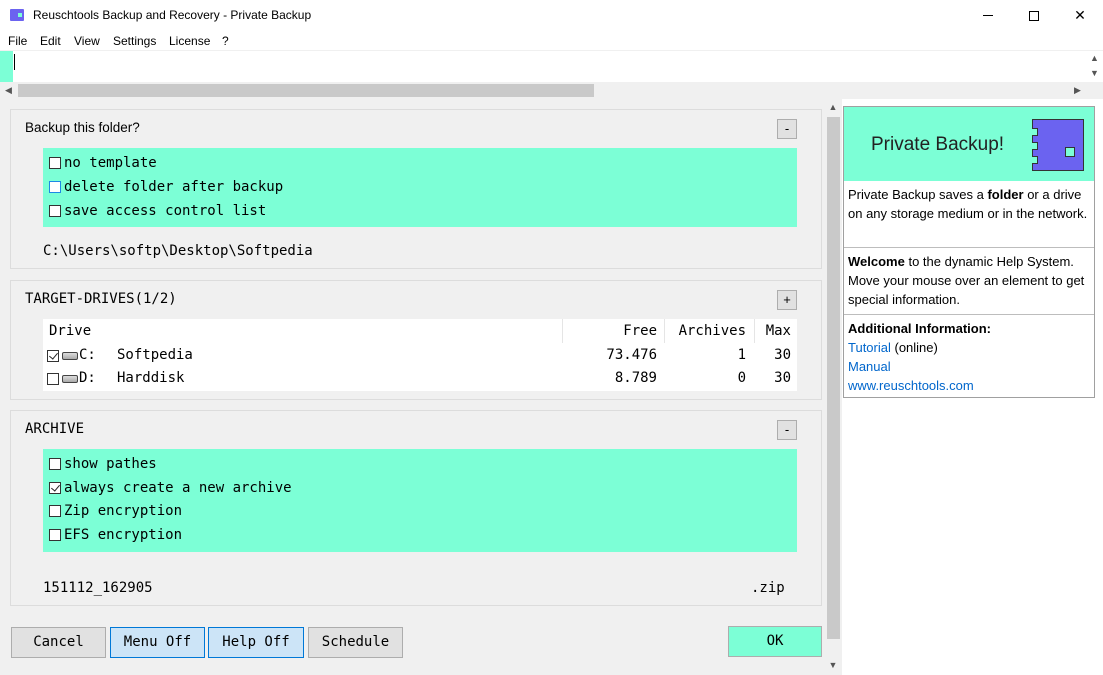 Image resolution: width=1103 pixels, height=675 pixels. Describe the element at coordinates (1077, 90) in the screenshot. I see `scroll-right-icon: ▶` at that location.